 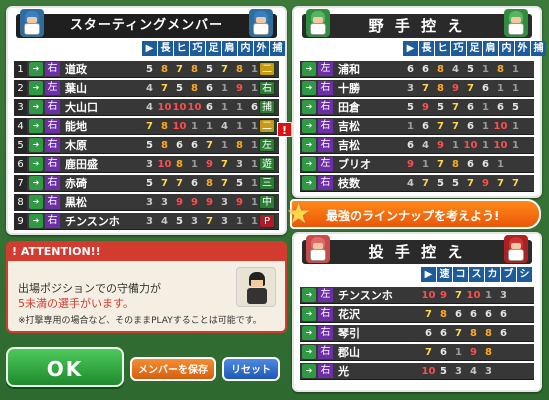 What do you see at coordinates (417, 107) in the screenshot?
I see `player-row: ➔ 右田倉 5 9 5 7 6 1 6 5` at bounding box center [417, 107].